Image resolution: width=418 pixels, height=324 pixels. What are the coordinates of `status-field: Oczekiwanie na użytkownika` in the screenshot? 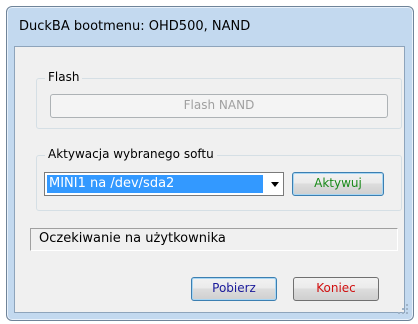 It's located at (214, 239).